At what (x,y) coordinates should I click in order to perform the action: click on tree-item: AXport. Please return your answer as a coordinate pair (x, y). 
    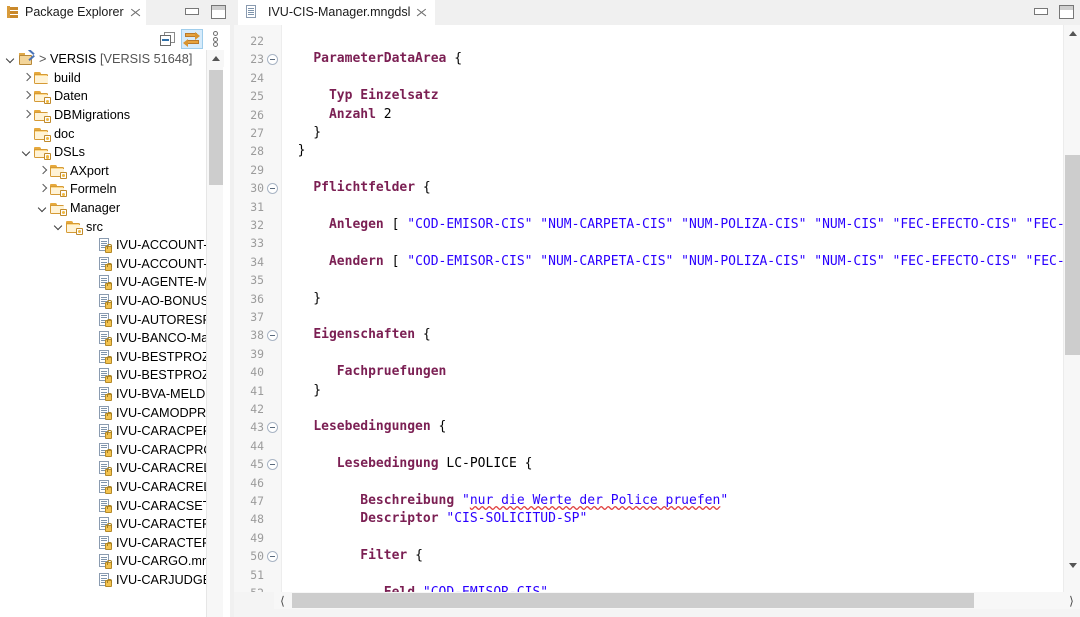
    Looking at the image, I should click on (103, 171).